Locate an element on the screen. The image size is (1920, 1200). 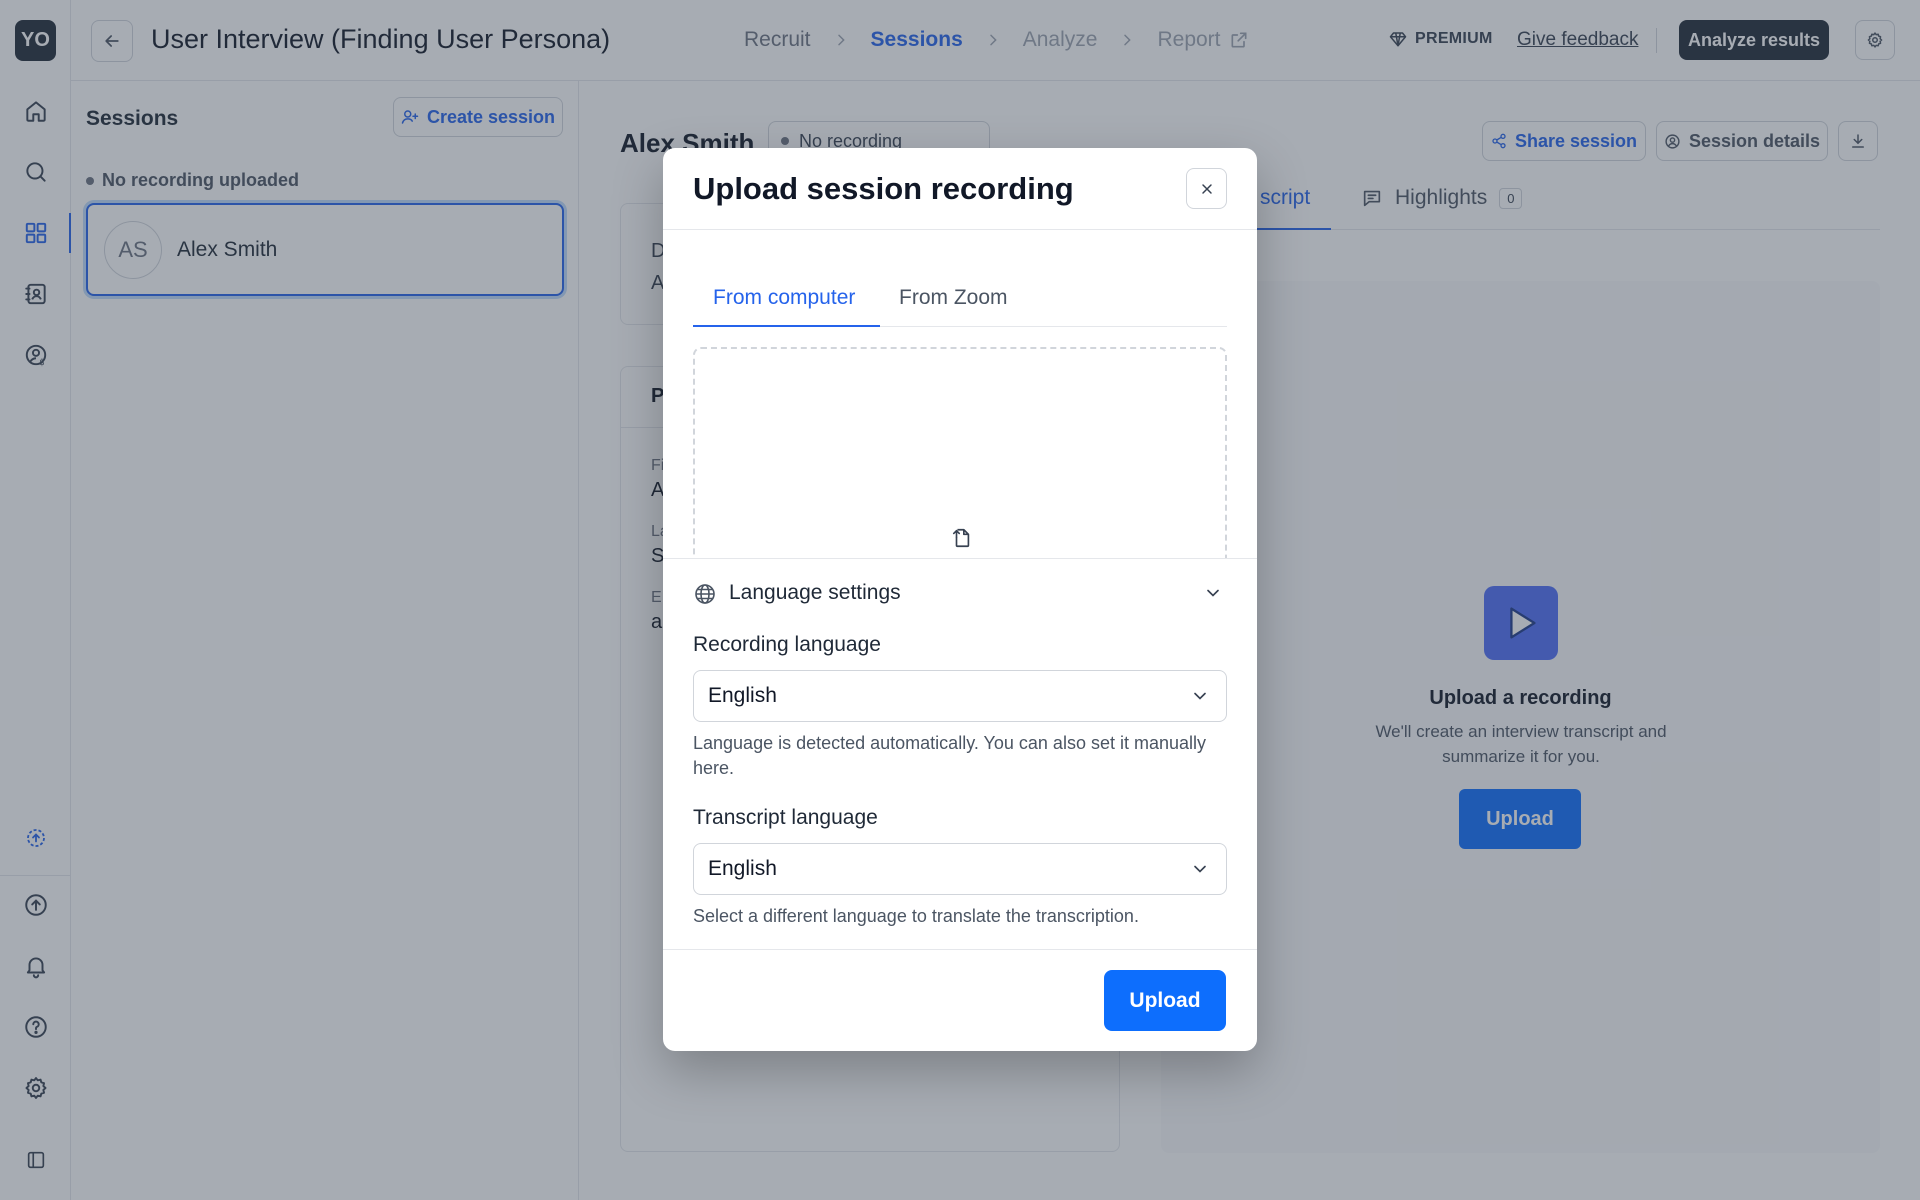
tab-from-zoom: From Zoom is located at coordinates (953, 298).